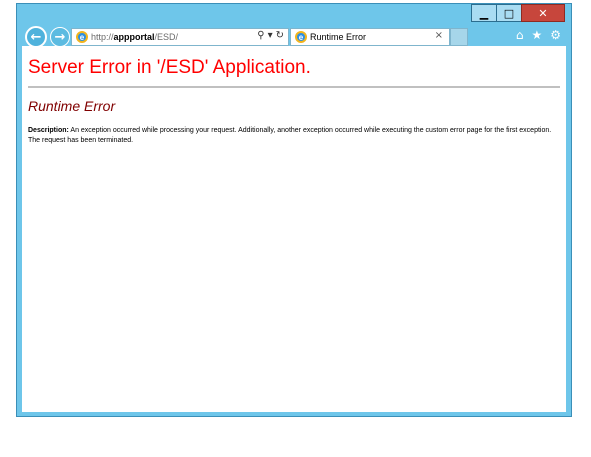 The image size is (591, 457). I want to click on description-label: Description:, so click(48, 130).